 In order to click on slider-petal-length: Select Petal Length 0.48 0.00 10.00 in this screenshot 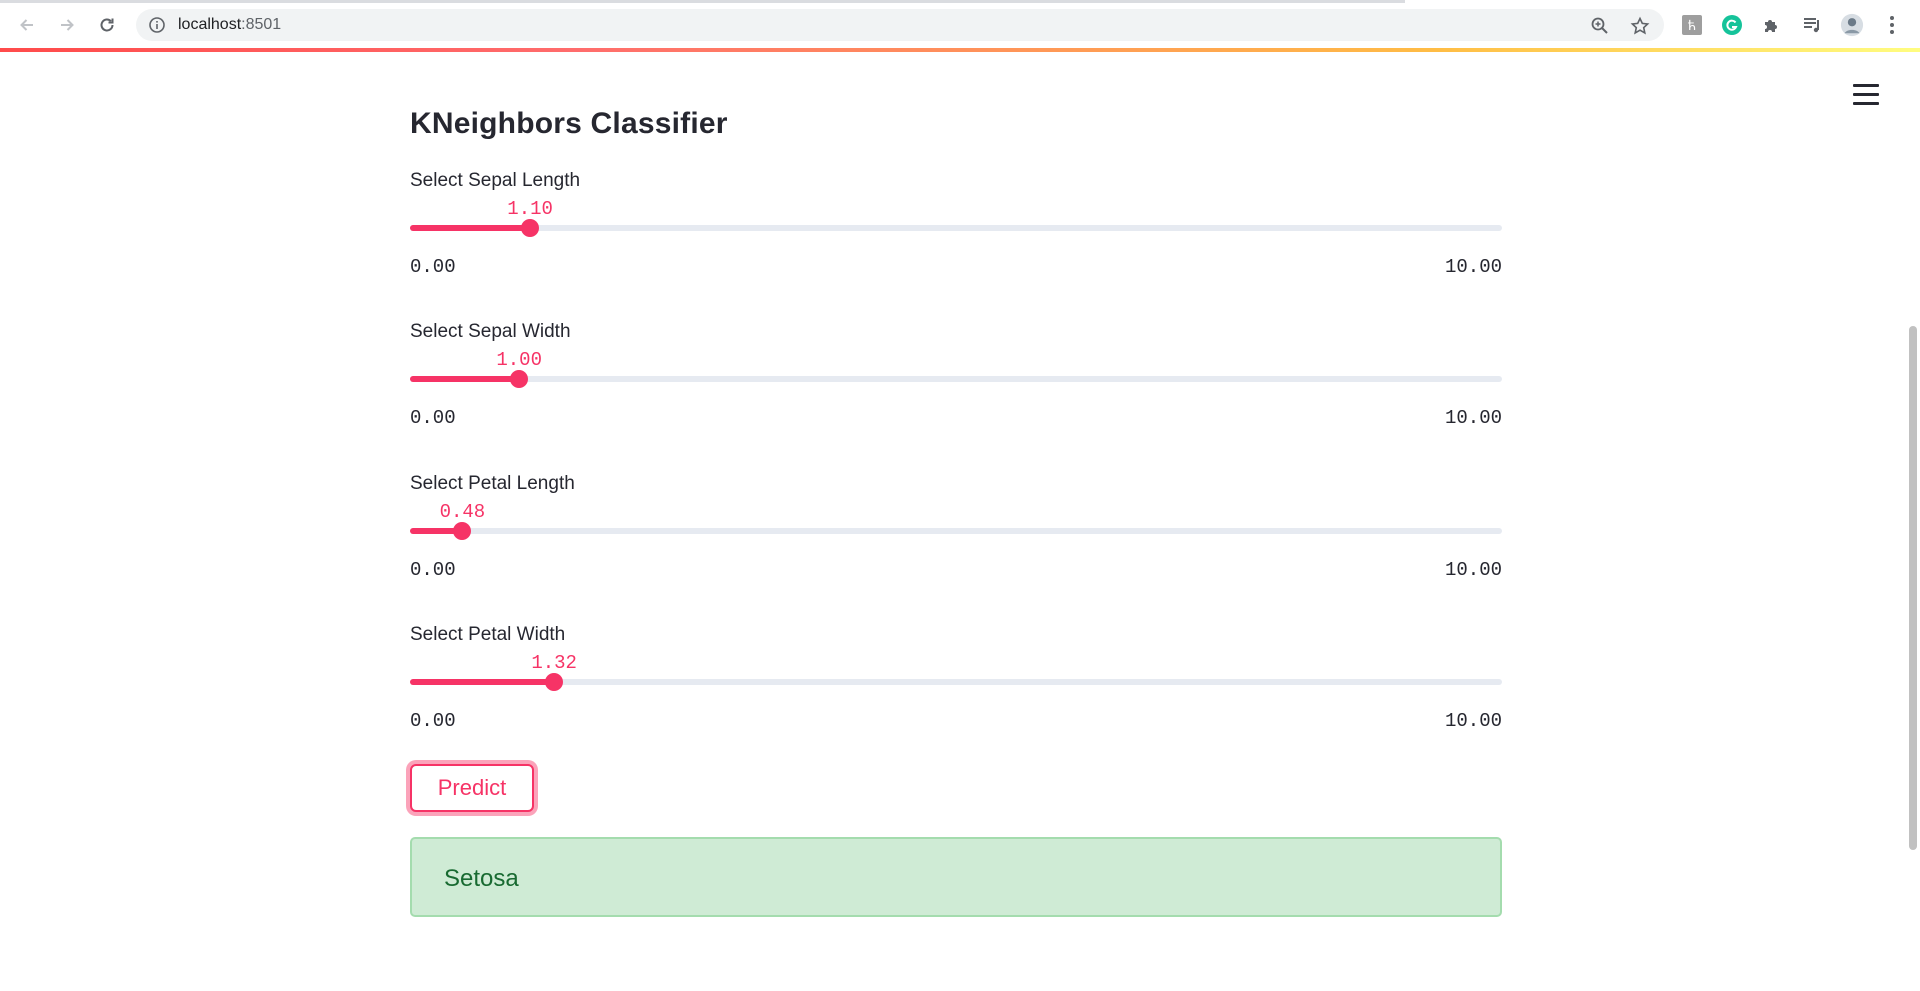, I will do `click(956, 533)`.